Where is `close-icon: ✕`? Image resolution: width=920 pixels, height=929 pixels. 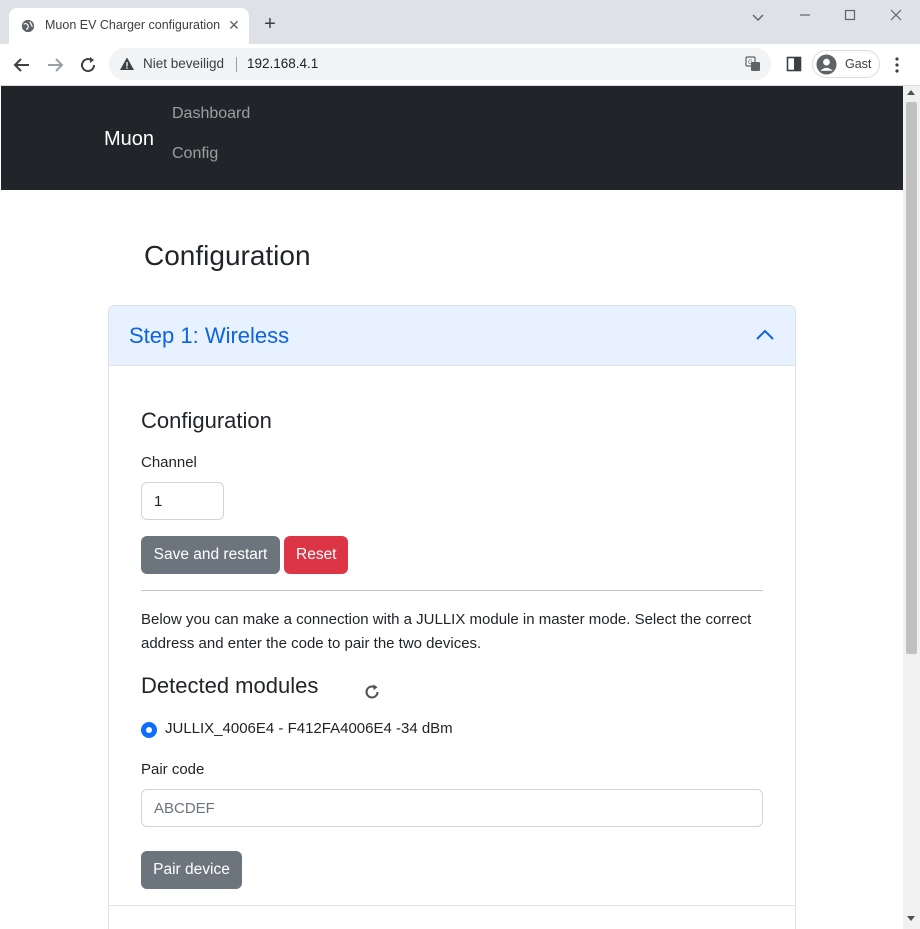
close-icon: ✕ is located at coordinates (234, 25).